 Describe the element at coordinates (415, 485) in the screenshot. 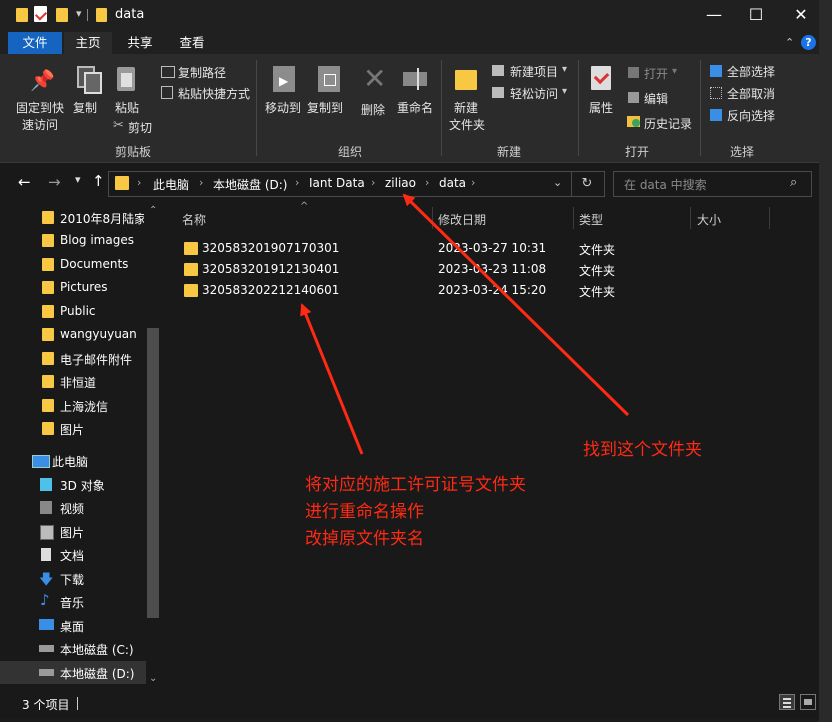

I see `annotation-line-1: 将对应的施工许可证号文件夹` at that location.